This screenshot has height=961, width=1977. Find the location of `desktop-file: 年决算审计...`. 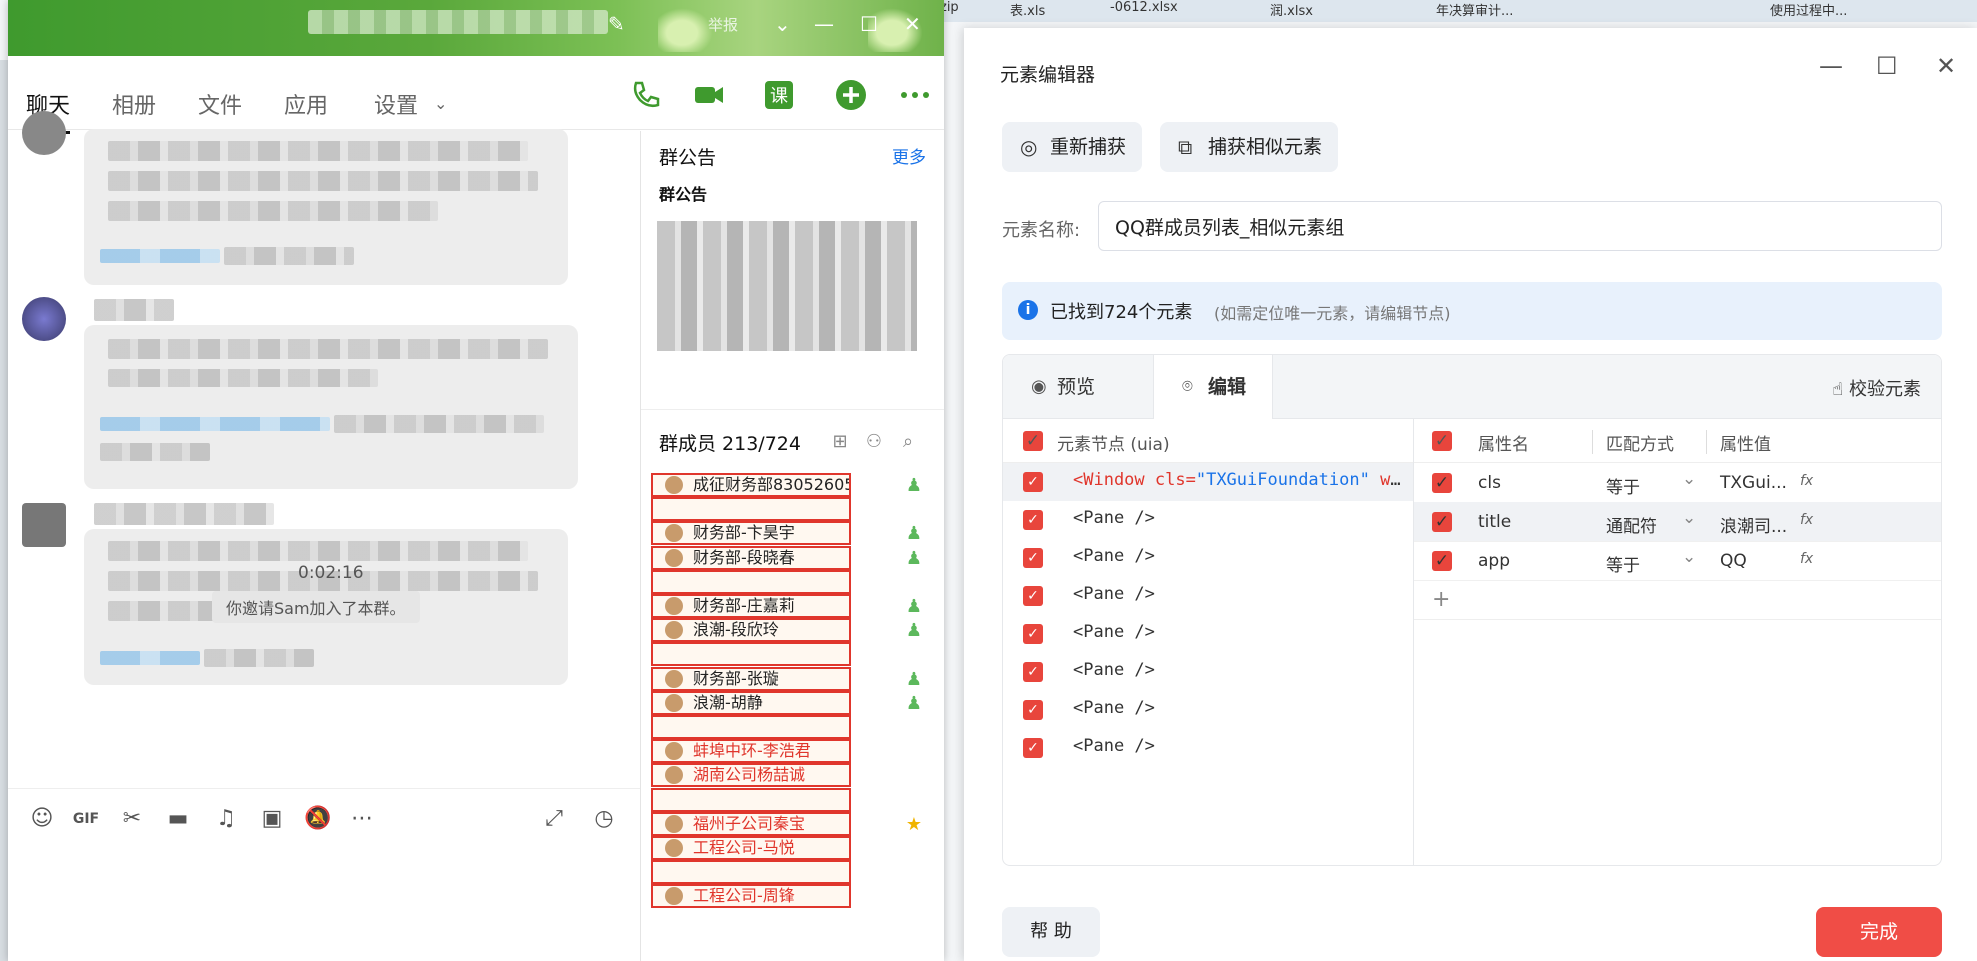

desktop-file: 年决算审计... is located at coordinates (1474, 9).